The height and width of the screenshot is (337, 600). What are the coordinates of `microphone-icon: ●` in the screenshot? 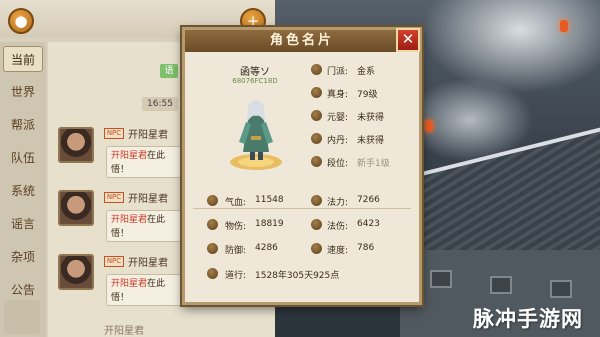 It's located at (21, 21).